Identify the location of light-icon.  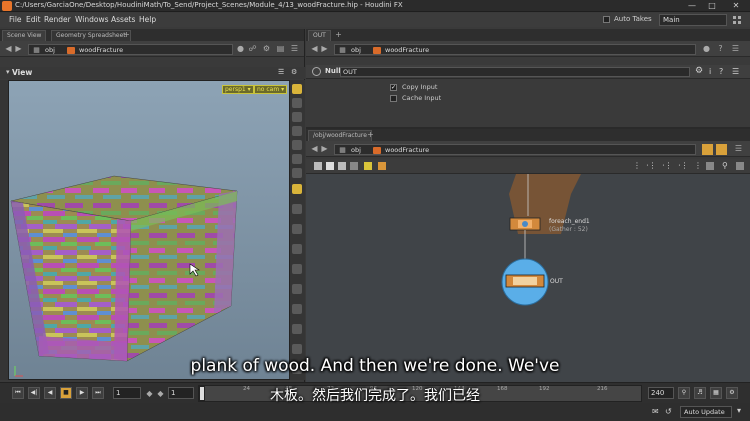
(297, 189).